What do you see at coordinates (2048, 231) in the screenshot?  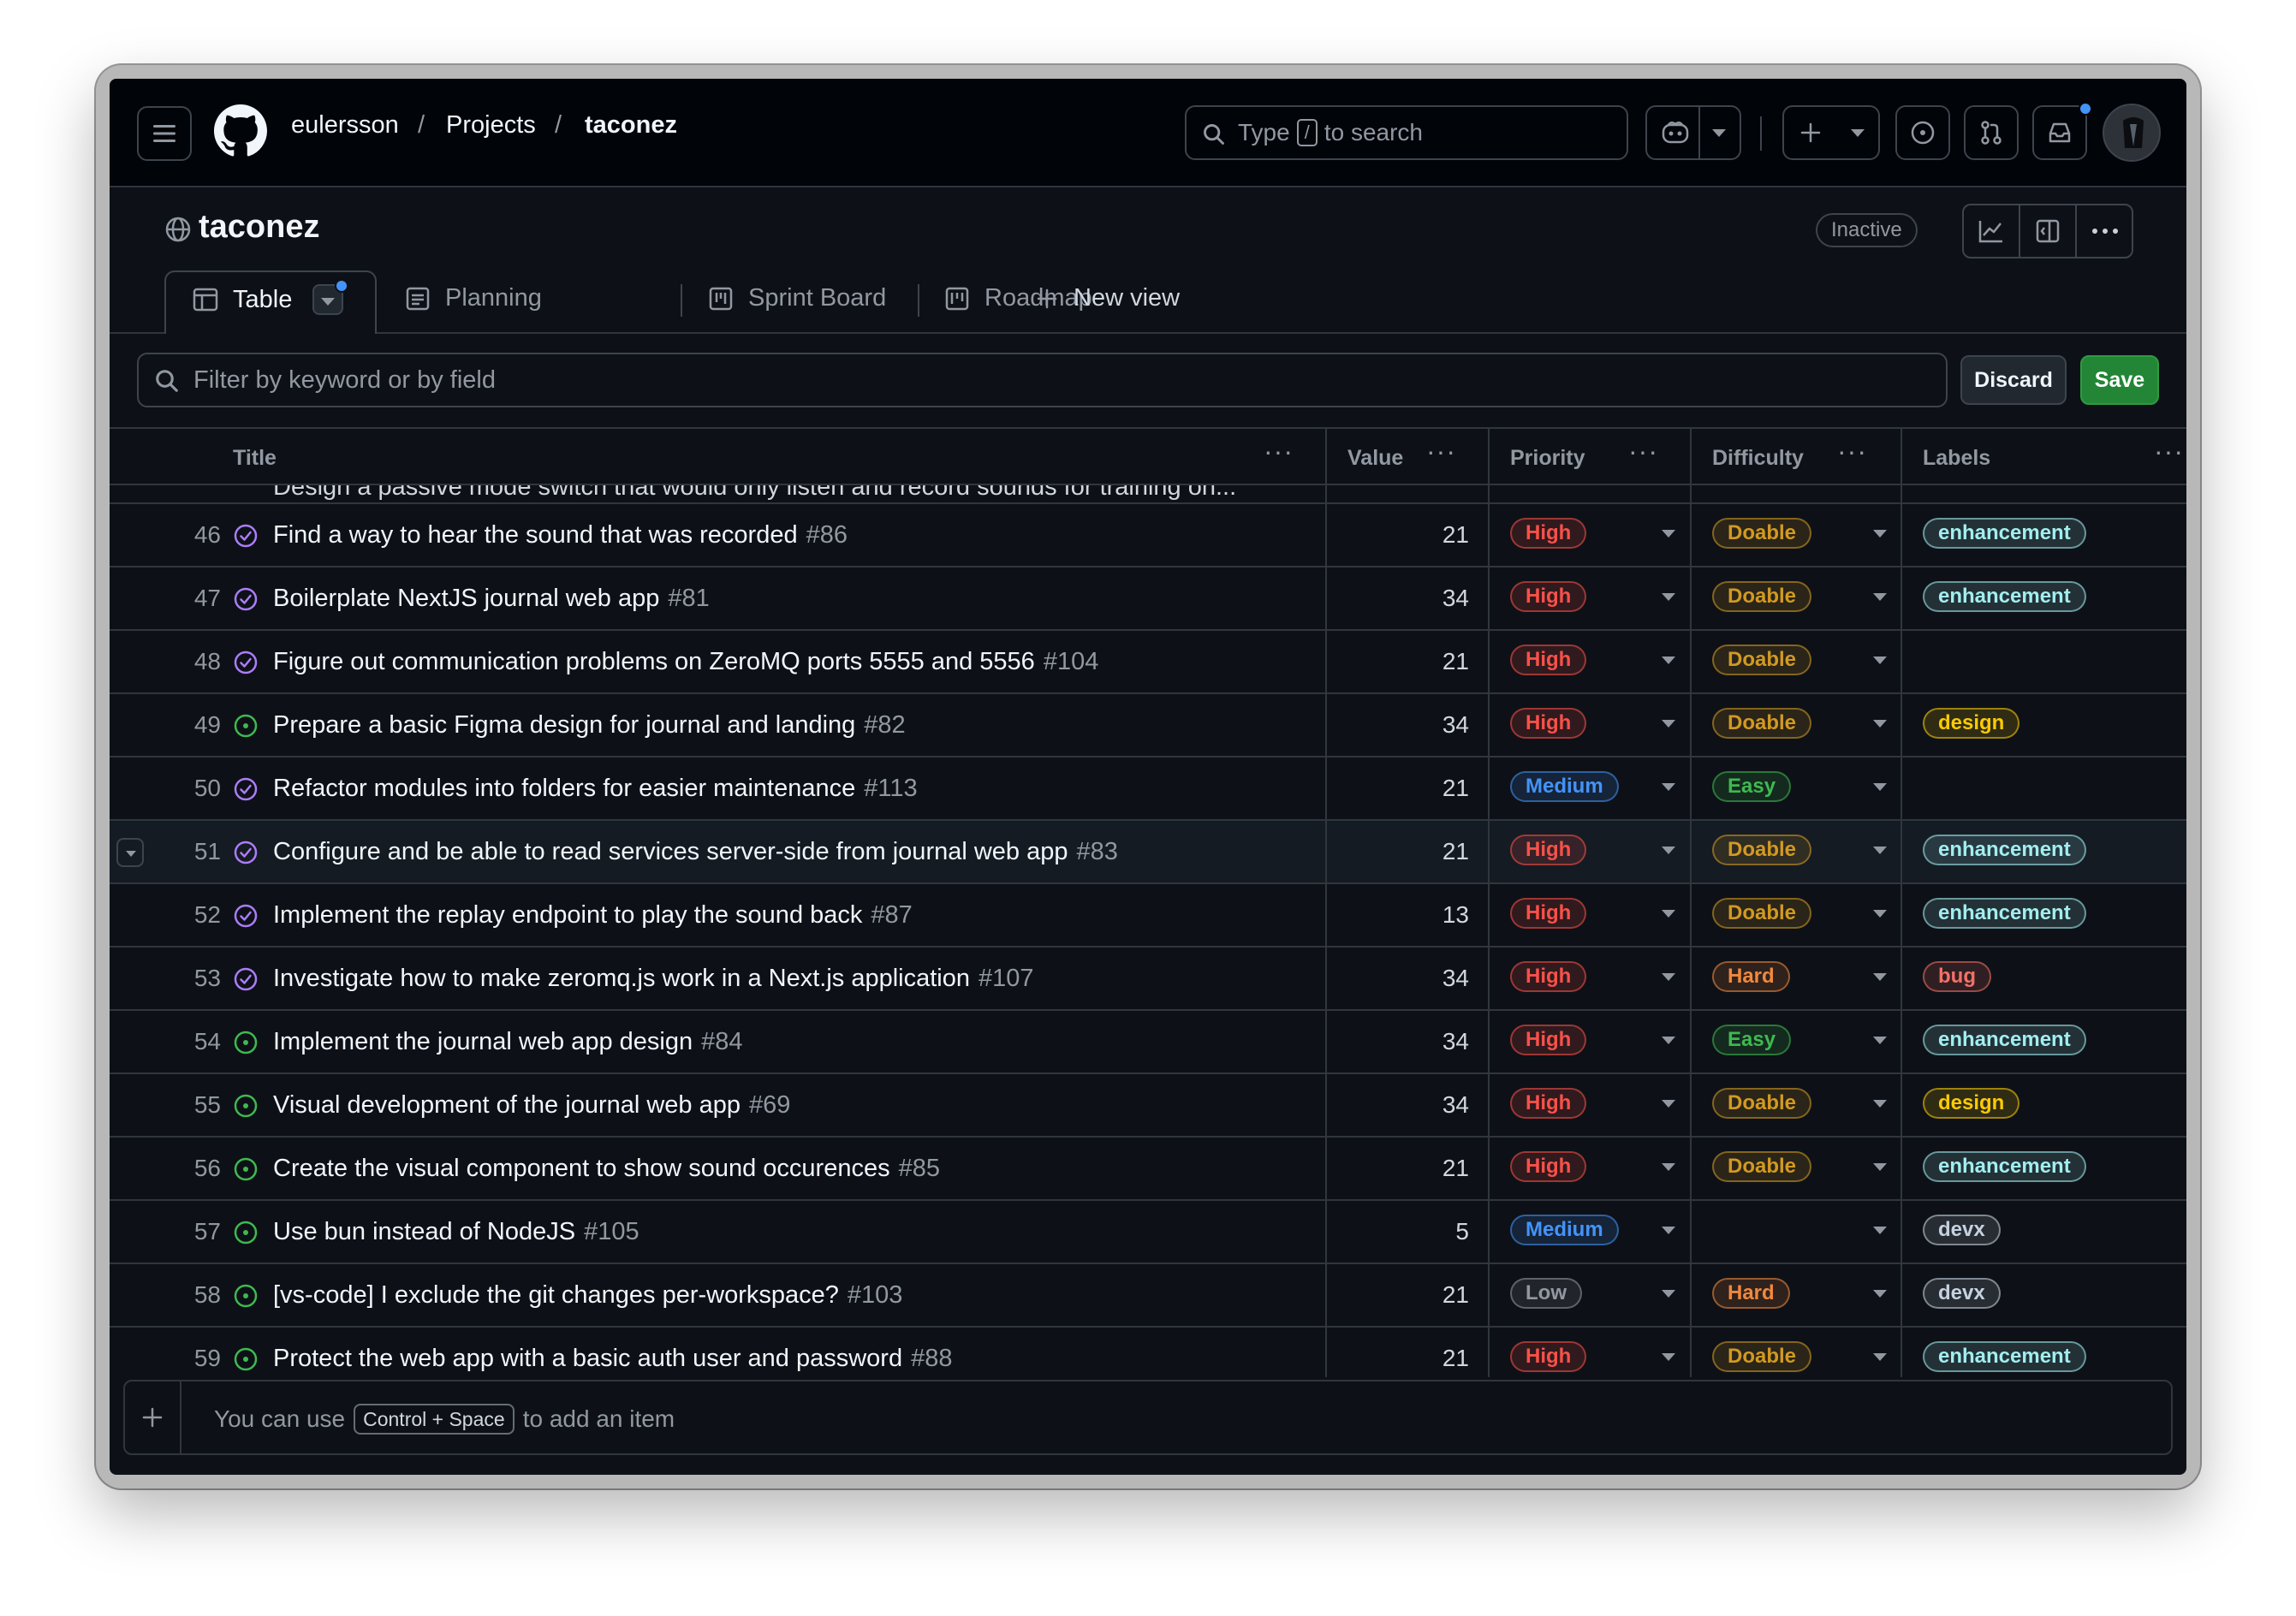 I see `side-panel-button` at bounding box center [2048, 231].